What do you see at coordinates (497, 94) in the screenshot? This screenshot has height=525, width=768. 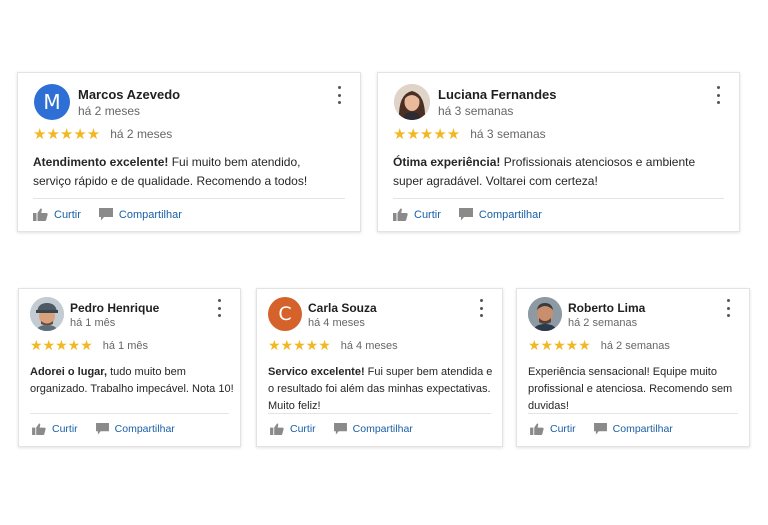 I see `reviewer-name: Luciana Fernandes` at bounding box center [497, 94].